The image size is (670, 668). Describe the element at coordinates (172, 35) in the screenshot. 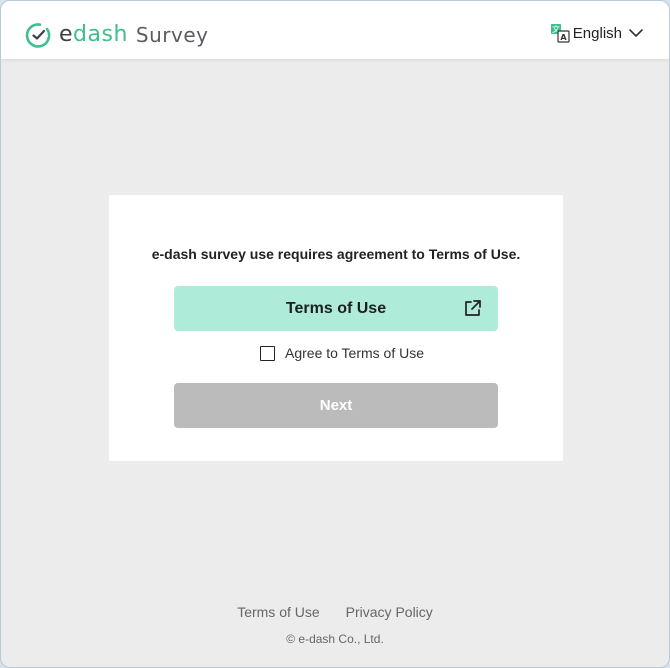

I see `logo-subtitle: Survey` at that location.